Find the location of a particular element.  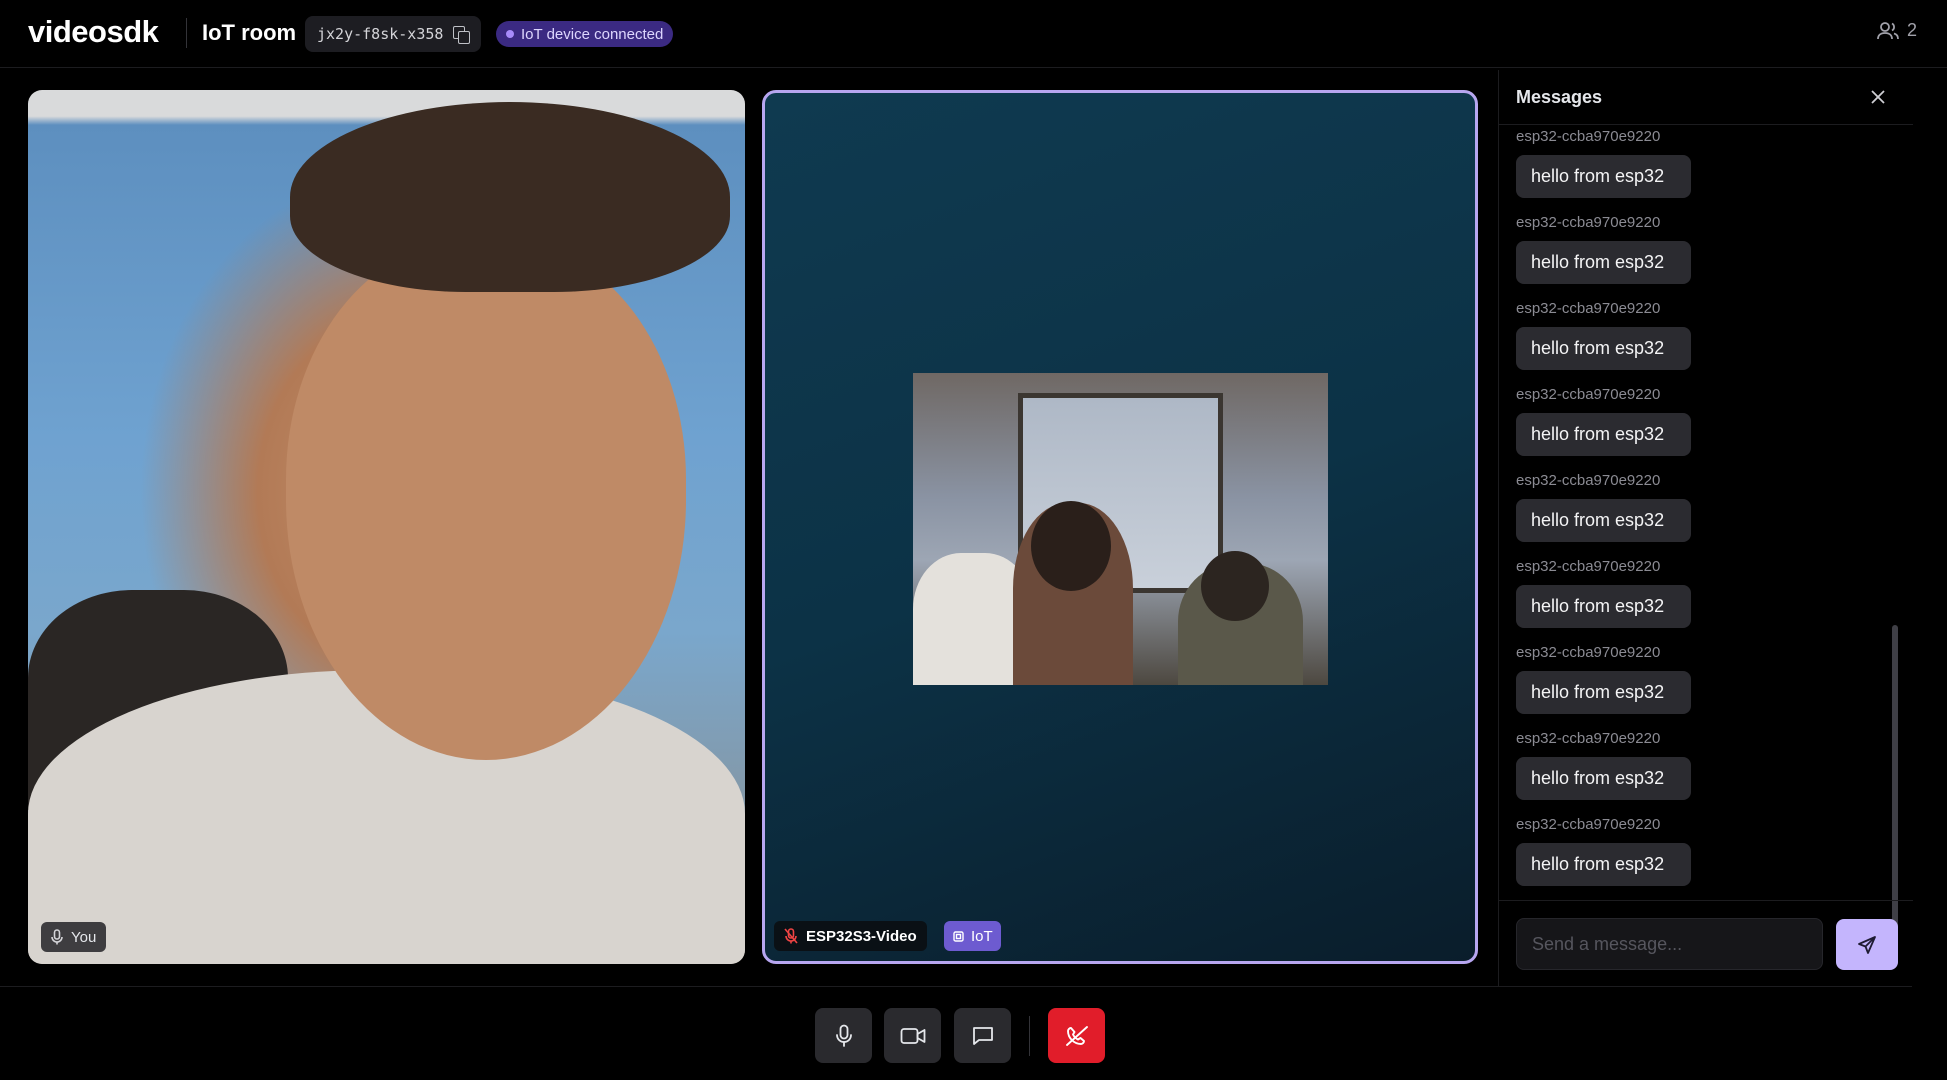

participants-button: 2 is located at coordinates (1897, 30).